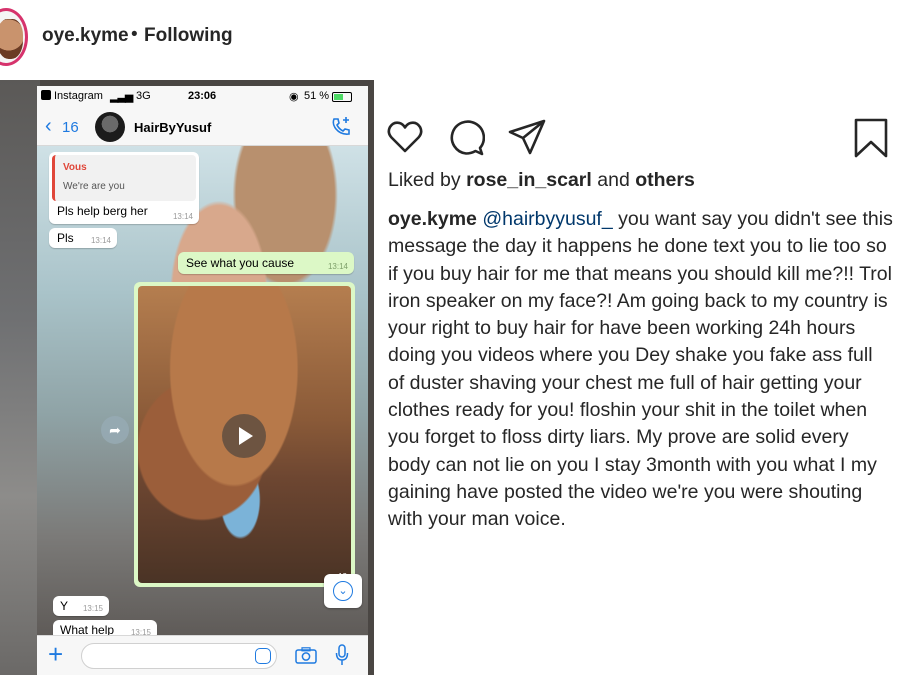  What do you see at coordinates (70, 127) in the screenshot?
I see `back-count: 16` at bounding box center [70, 127].